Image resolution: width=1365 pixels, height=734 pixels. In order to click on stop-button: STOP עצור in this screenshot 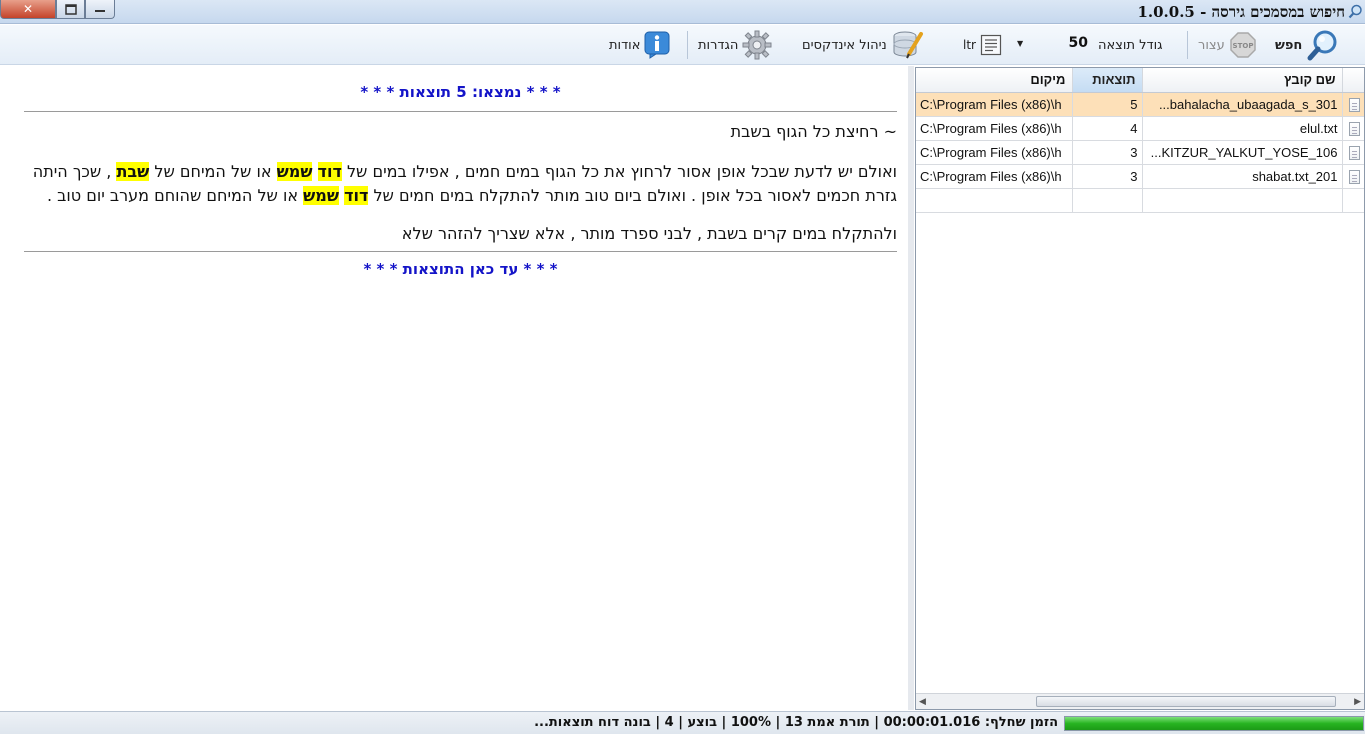, I will do `click(1227, 45)`.